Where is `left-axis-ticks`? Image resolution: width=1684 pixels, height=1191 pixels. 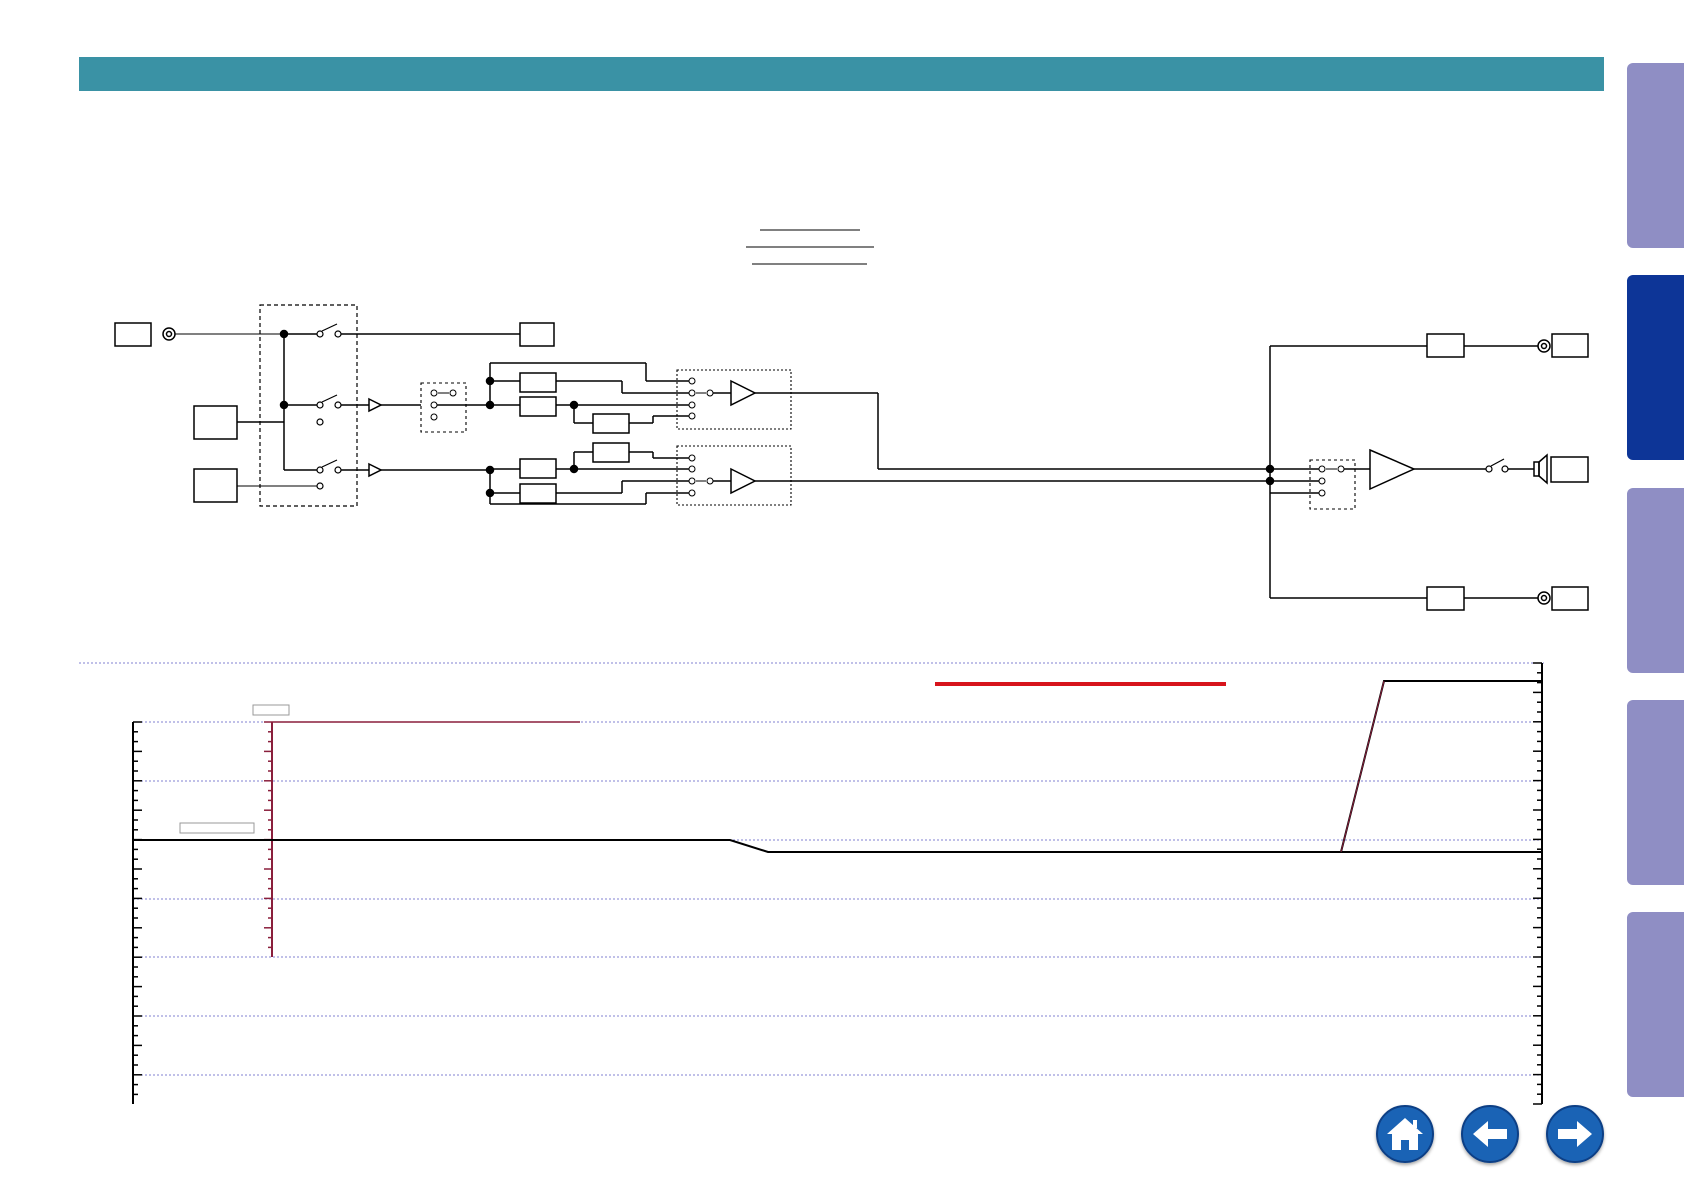 left-axis-ticks is located at coordinates (137, 908).